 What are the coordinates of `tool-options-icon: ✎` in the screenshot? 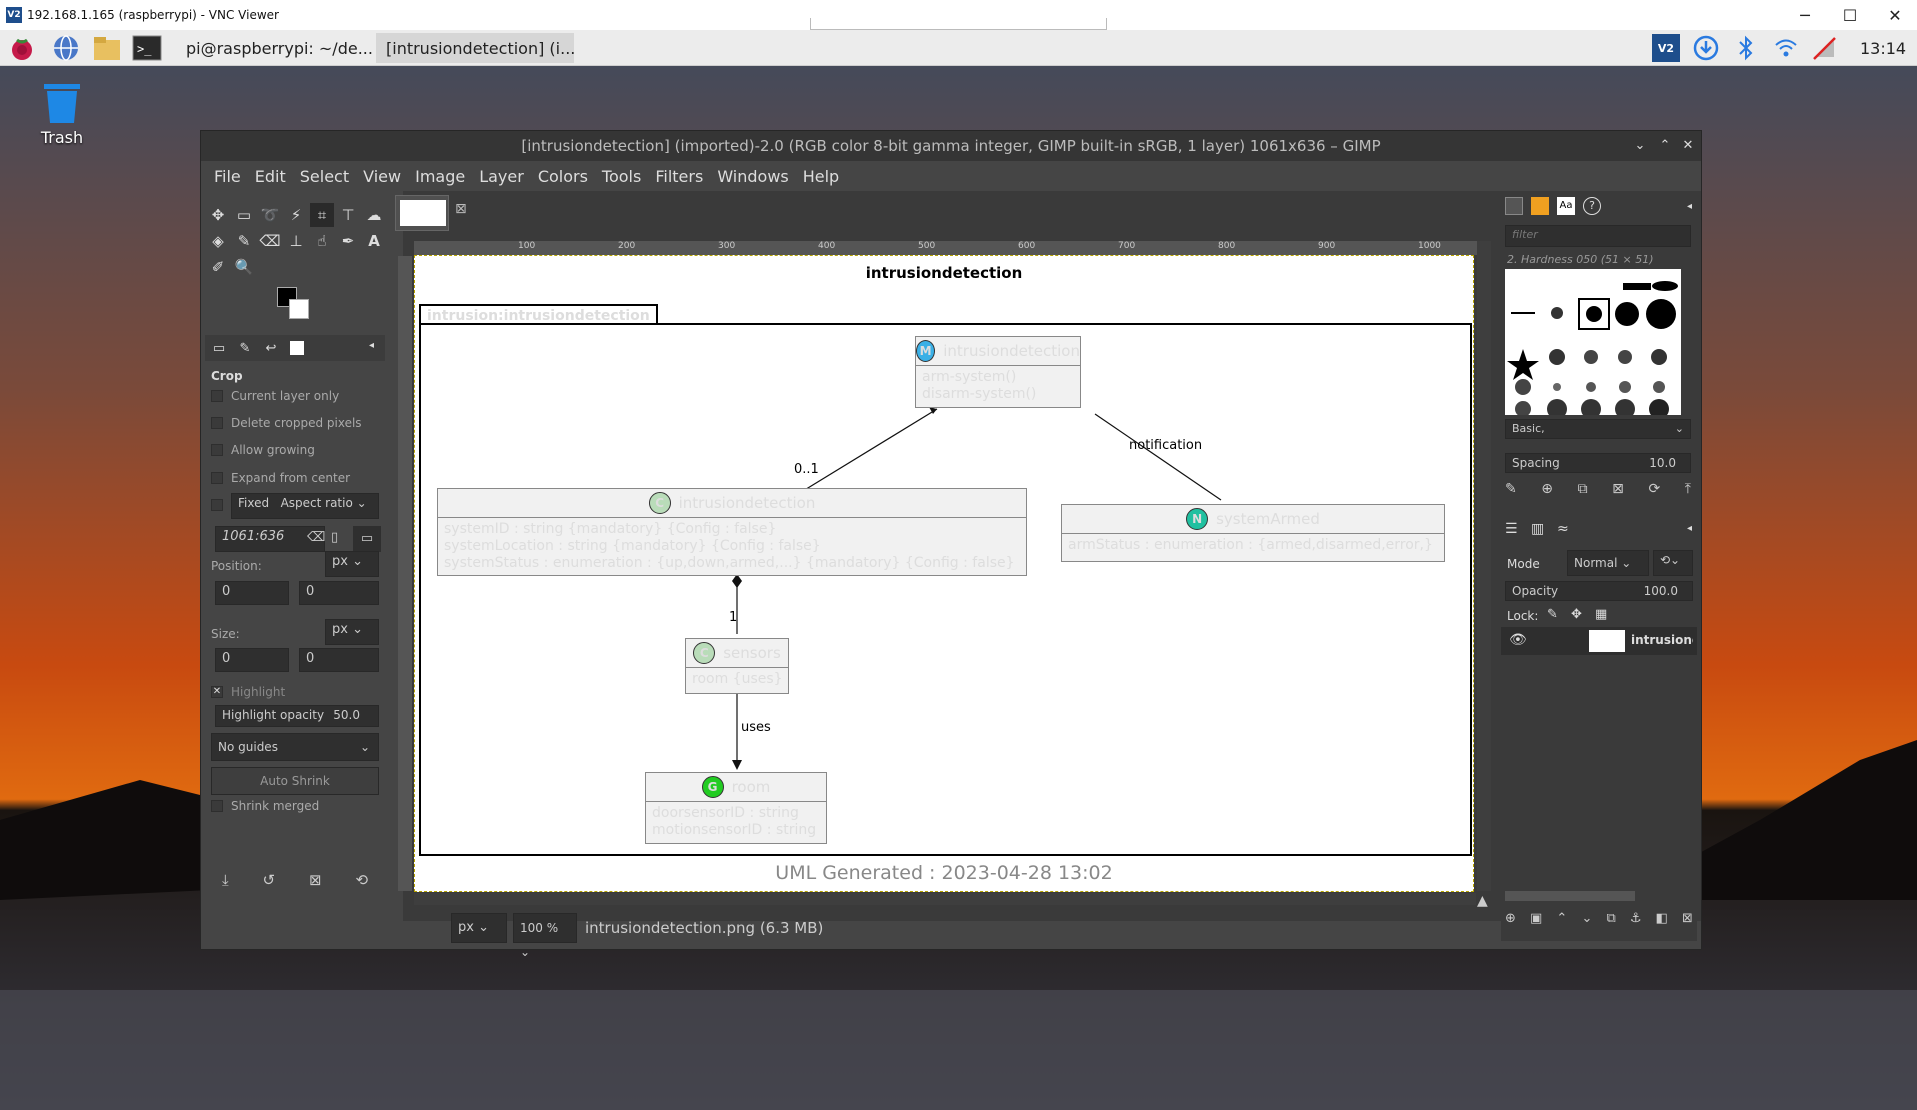 It's located at (245, 348).